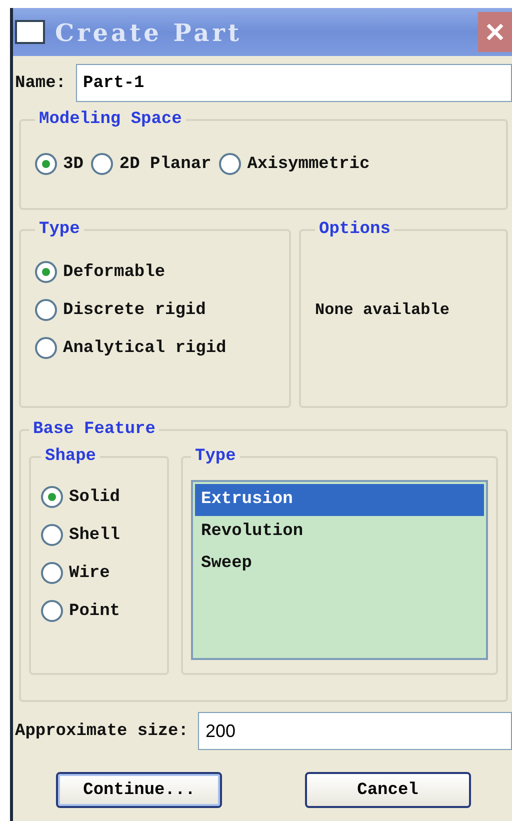 Image resolution: width=512 pixels, height=821 pixels. I want to click on group-title: Options, so click(355, 229).